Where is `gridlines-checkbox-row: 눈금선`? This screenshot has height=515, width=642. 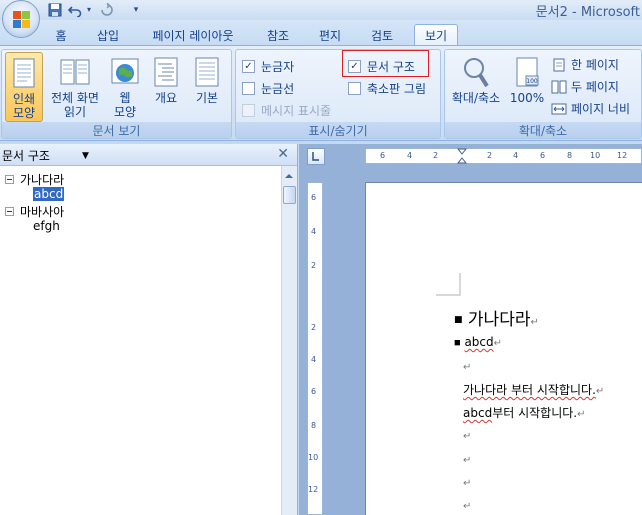
gridlines-checkbox-row: 눈금선 is located at coordinates (268, 88).